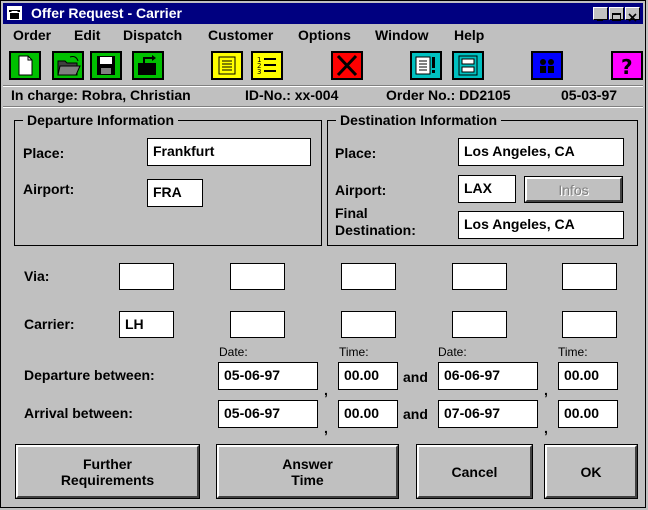 The width and height of the screenshot is (648, 510). Describe the element at coordinates (152, 35) in the screenshot. I see `menu-dispatch: Dispatch` at that location.